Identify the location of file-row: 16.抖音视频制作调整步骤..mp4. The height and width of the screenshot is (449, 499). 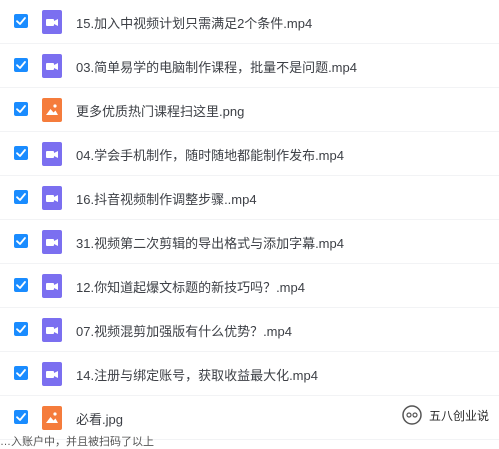
(249, 198).